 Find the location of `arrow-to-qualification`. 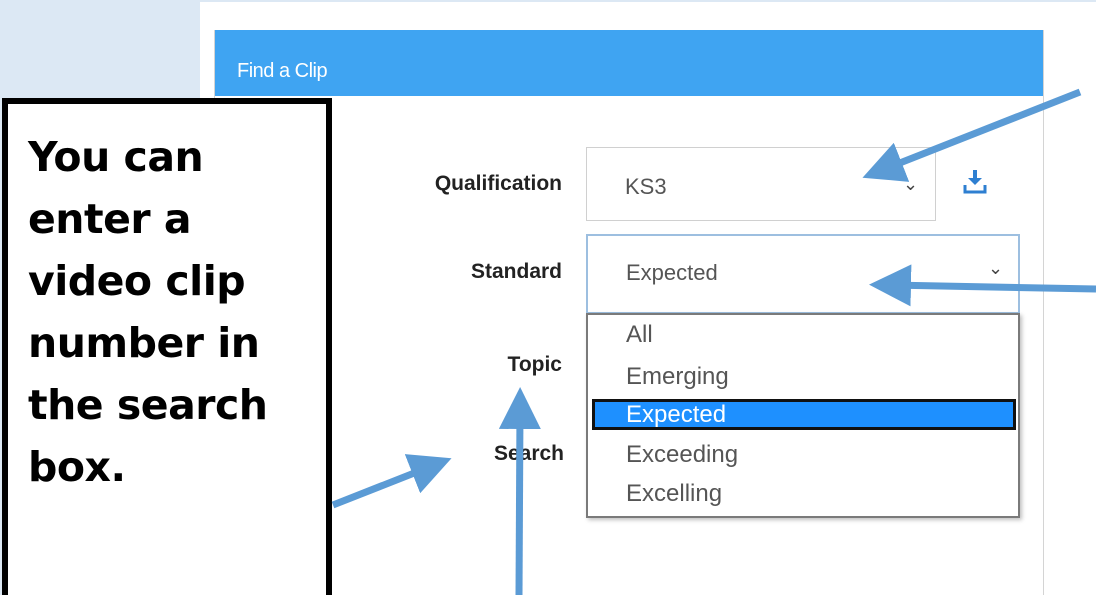

arrow-to-qualification is located at coordinates (972, 135).